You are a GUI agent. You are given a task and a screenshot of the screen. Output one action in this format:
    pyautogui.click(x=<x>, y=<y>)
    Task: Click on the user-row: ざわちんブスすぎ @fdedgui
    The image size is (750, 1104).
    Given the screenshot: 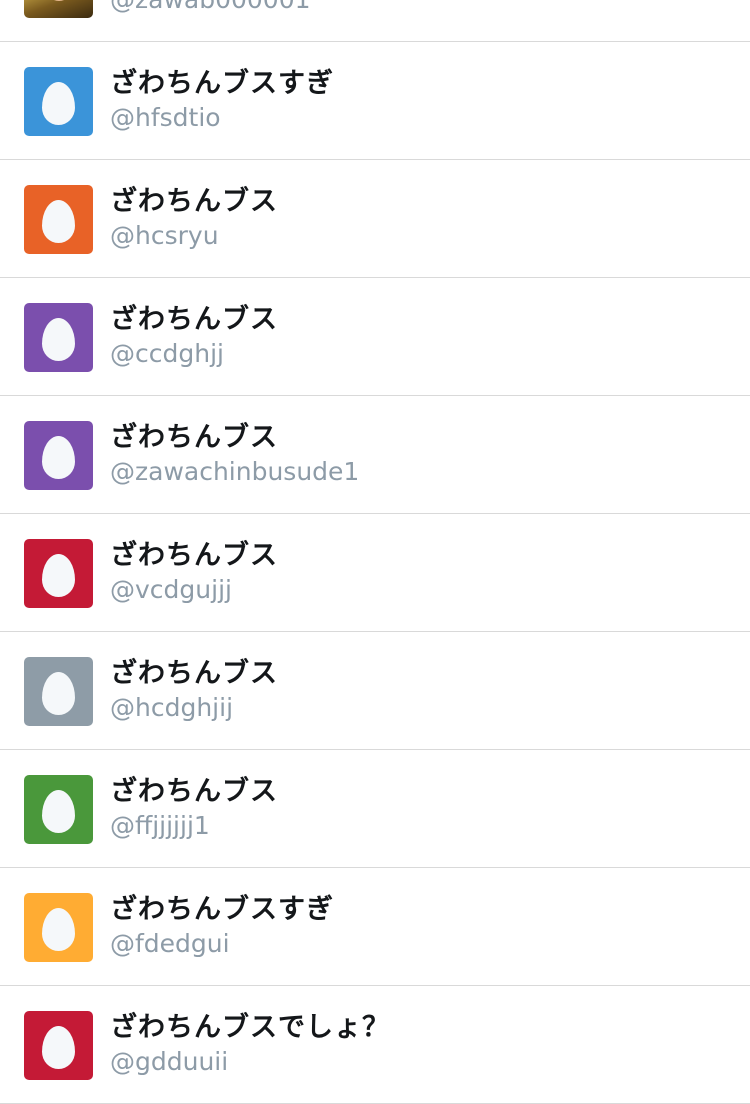 What is the action you would take?
    pyautogui.click(x=375, y=927)
    